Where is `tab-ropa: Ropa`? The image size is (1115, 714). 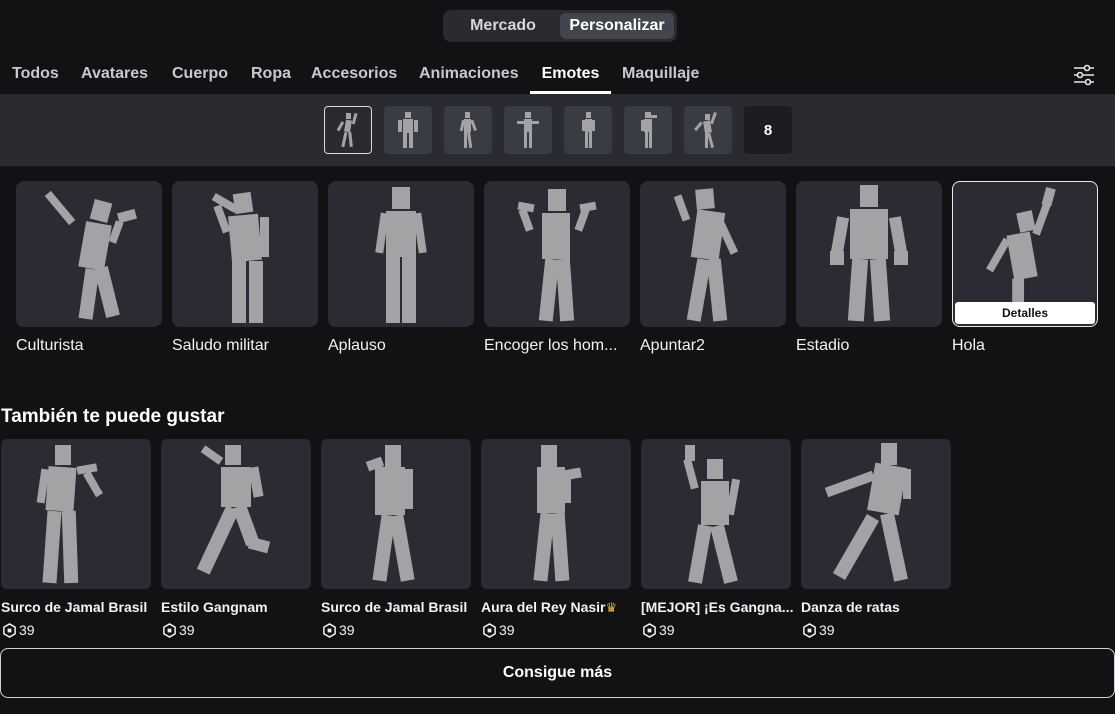
tab-ropa: Ropa is located at coordinates (271, 77).